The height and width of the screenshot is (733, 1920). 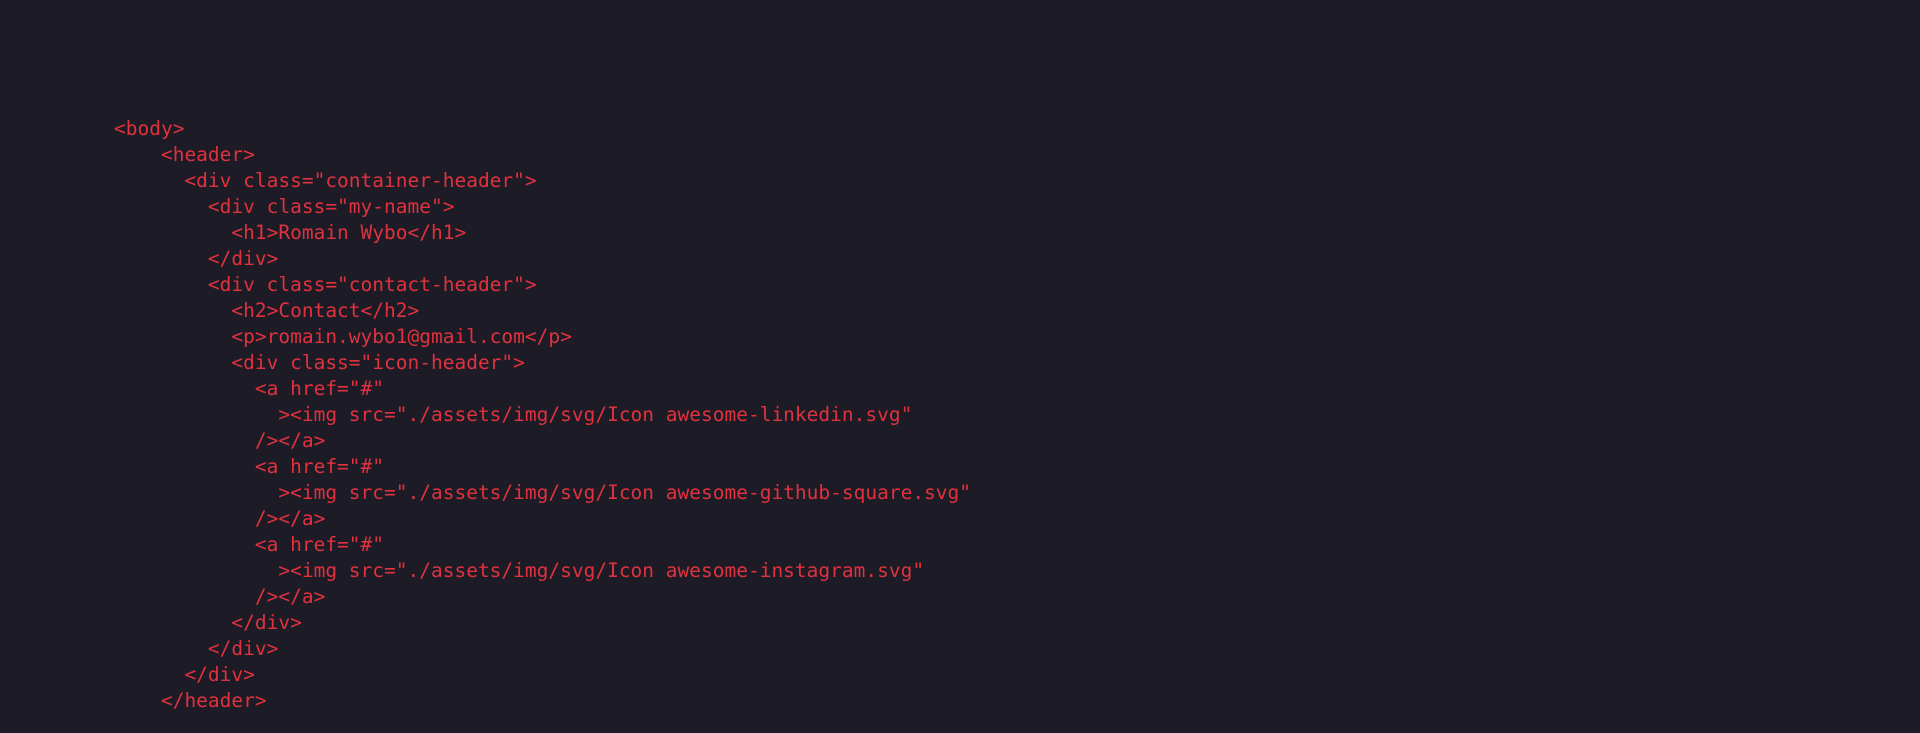 I want to click on code-line: <h2>Contact</h2>, so click(x=267, y=310).